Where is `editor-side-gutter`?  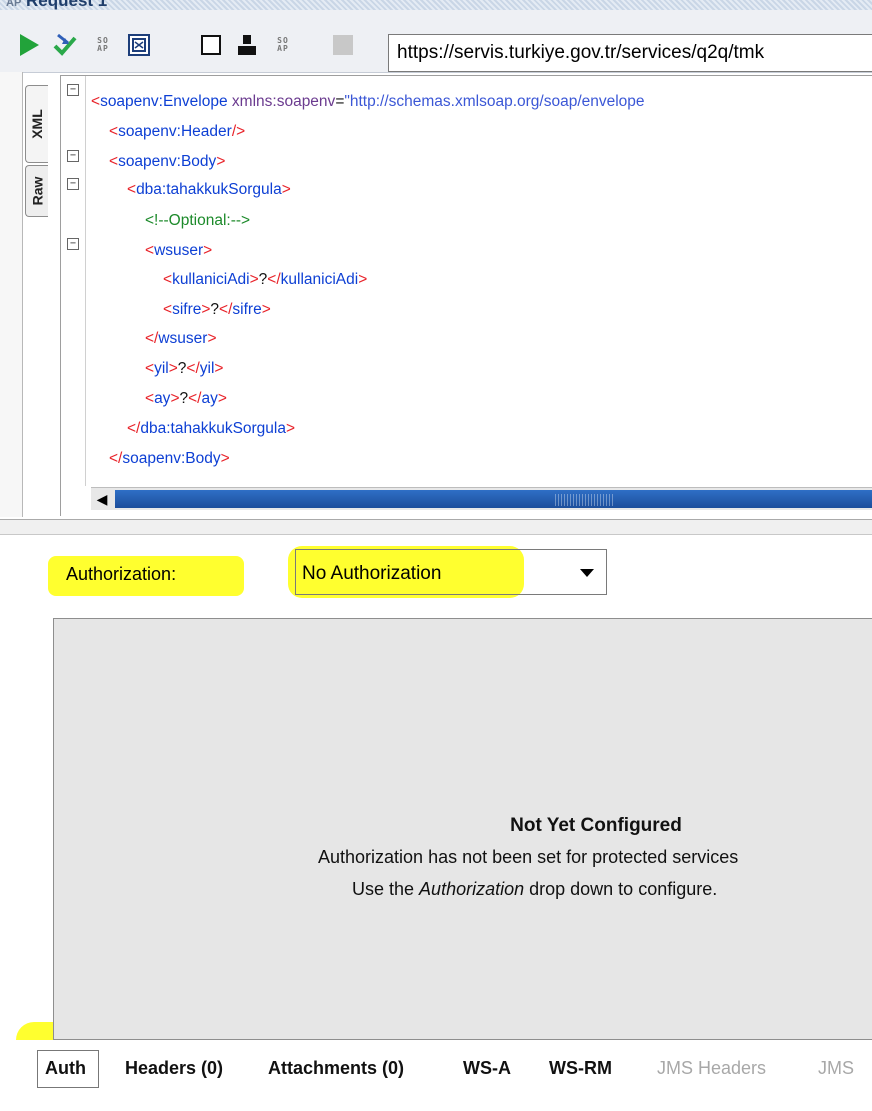
editor-side-gutter is located at coordinates (11, 294).